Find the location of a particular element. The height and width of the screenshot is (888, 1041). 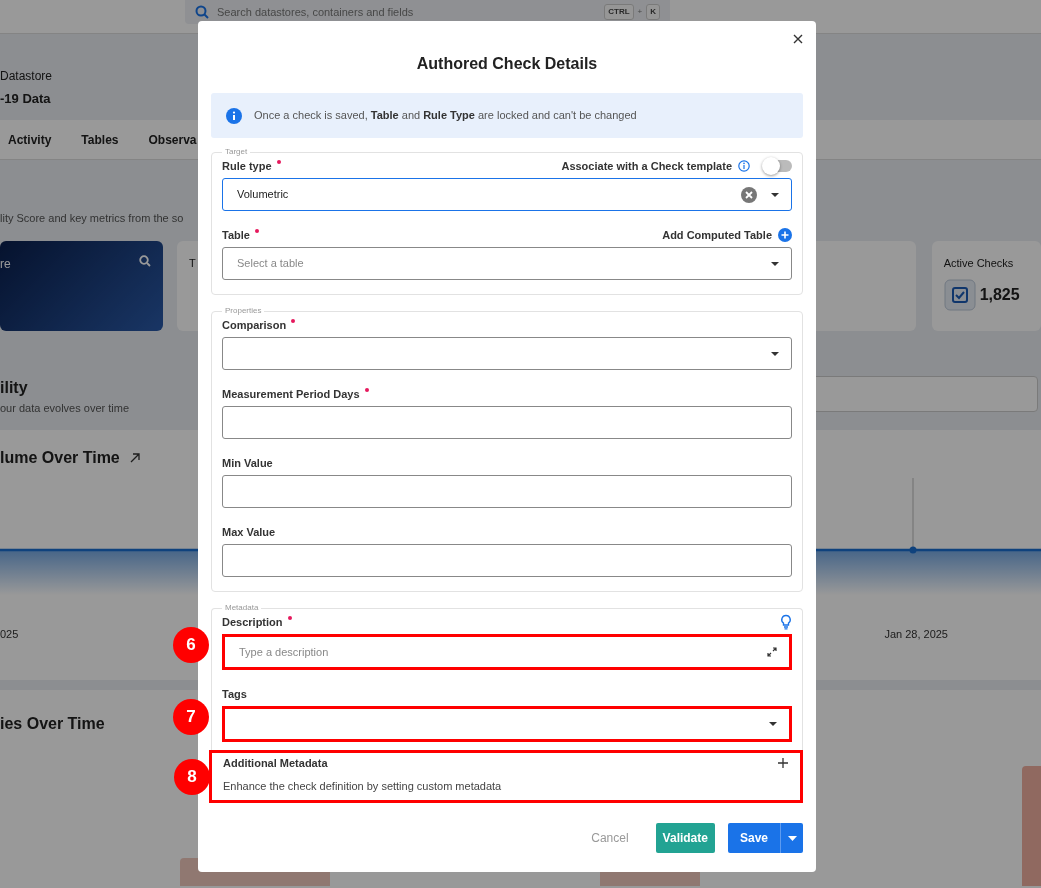

field-label: Comparison is located at coordinates (254, 325).